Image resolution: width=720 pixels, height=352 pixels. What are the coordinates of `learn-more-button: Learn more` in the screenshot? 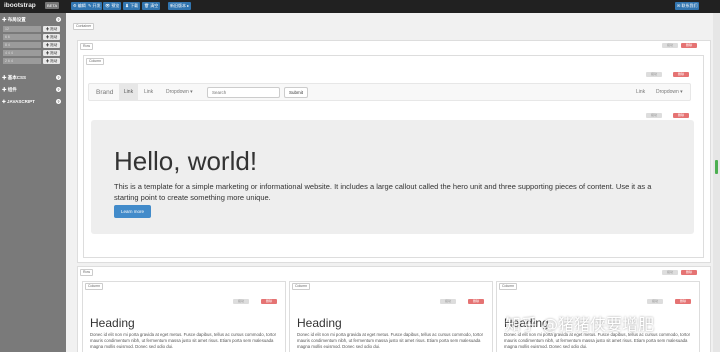 It's located at (132, 211).